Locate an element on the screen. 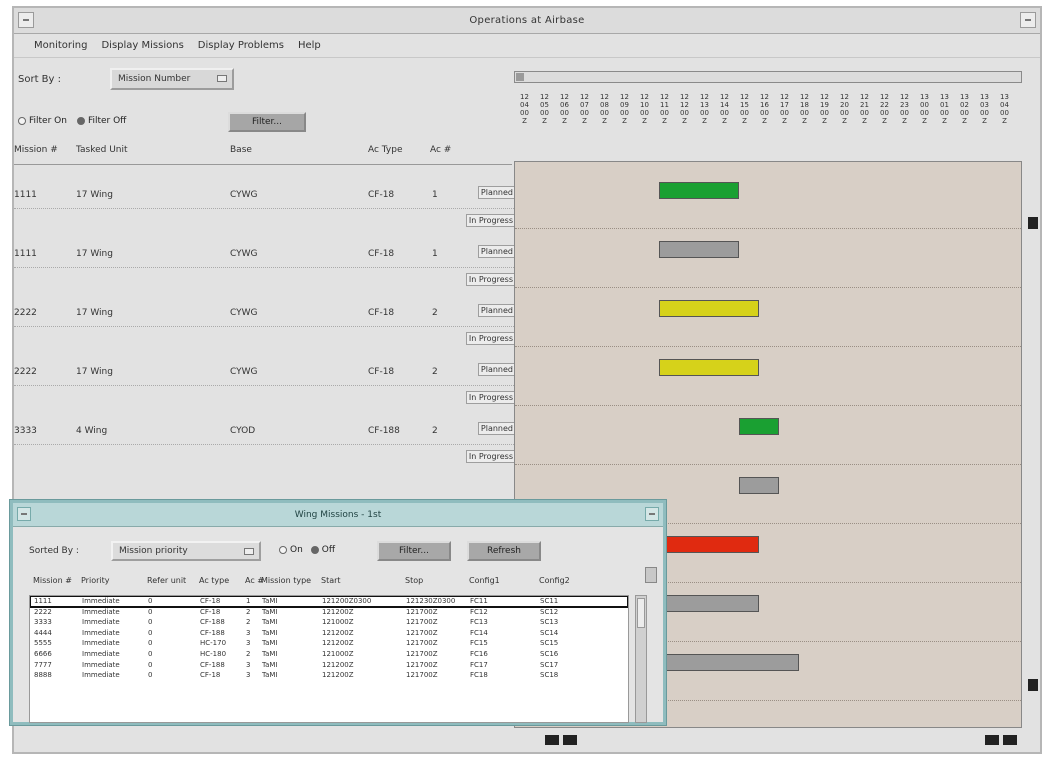 This screenshot has height=763, width=1049. mw-off-radio: Off is located at coordinates (322, 550).